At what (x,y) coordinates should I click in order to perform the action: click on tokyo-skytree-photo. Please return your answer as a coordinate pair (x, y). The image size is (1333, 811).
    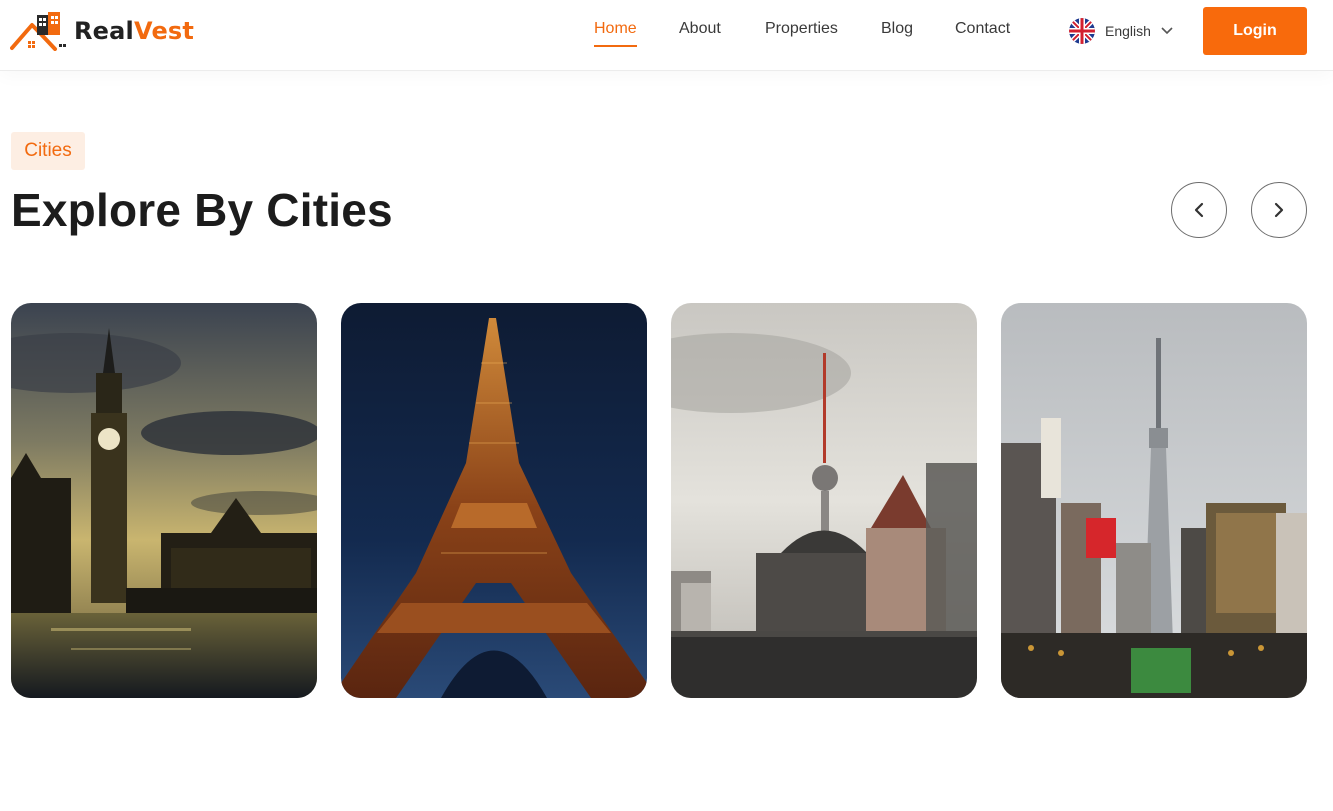
    Looking at the image, I should click on (1154, 500).